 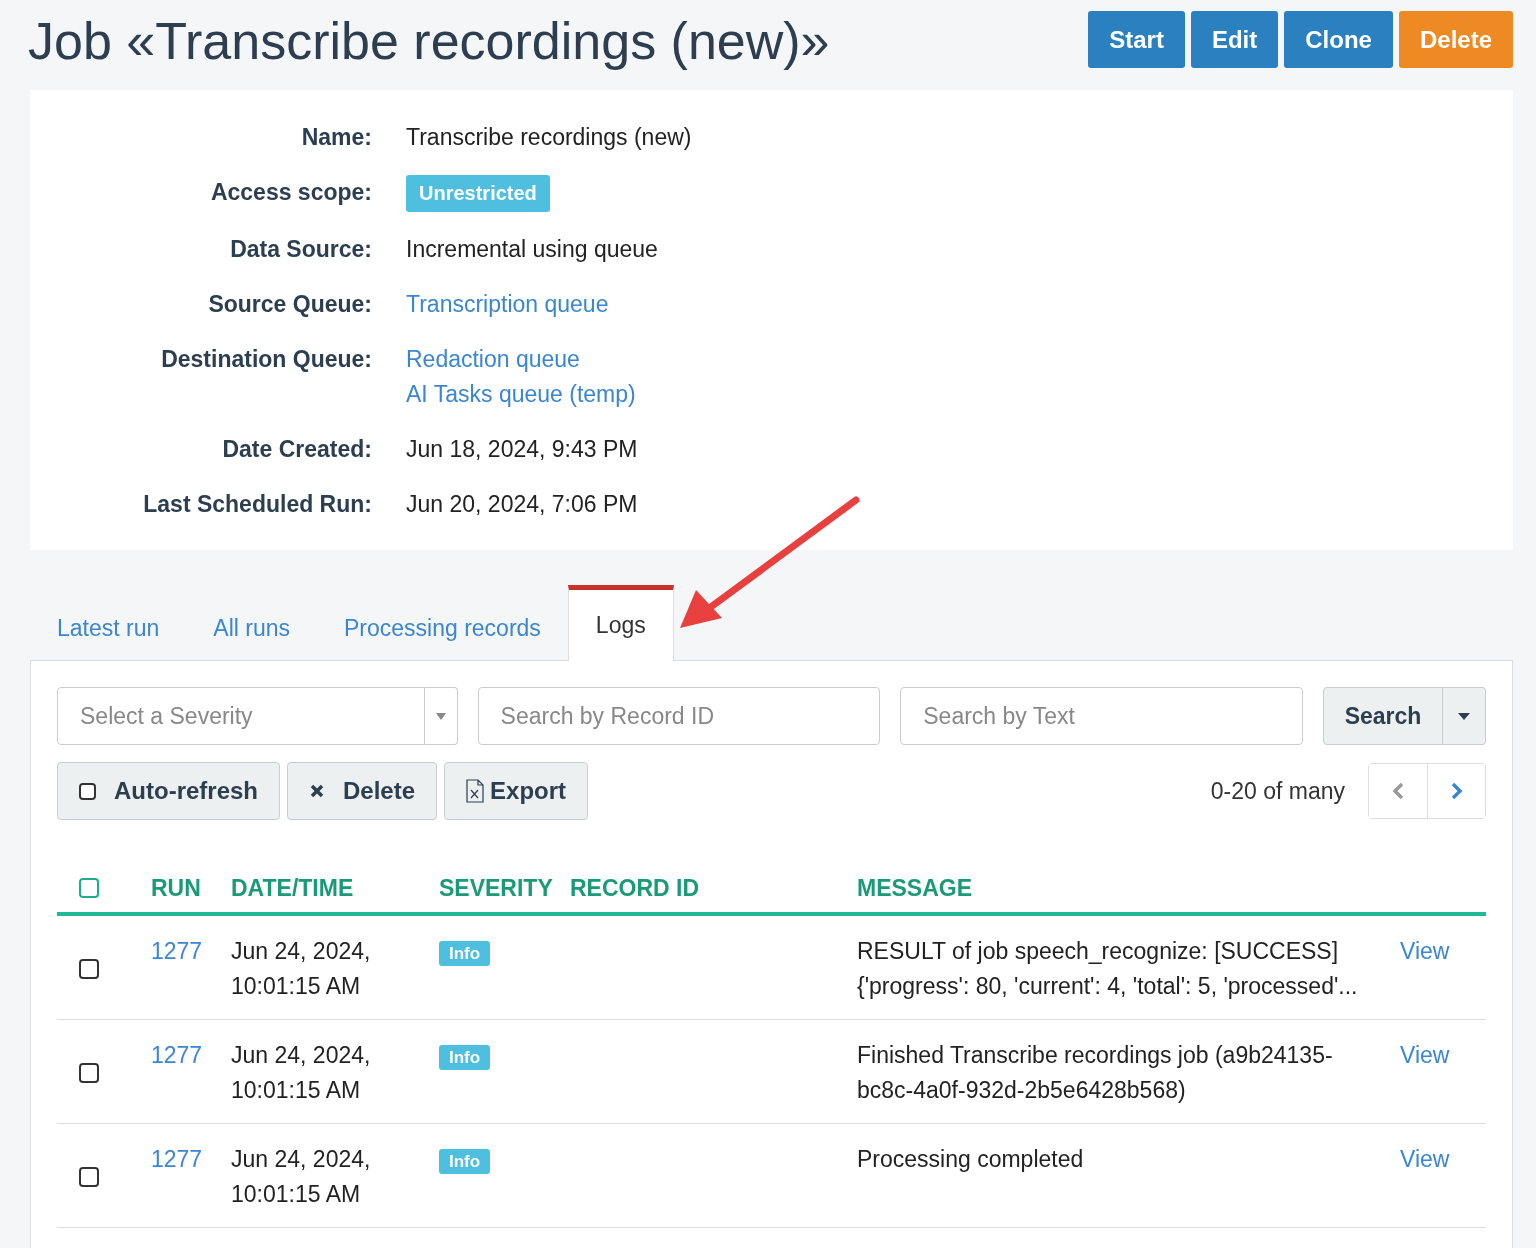 What do you see at coordinates (429, 41) in the screenshot?
I see `page-title: Job «Transcribe recordings (new)»` at bounding box center [429, 41].